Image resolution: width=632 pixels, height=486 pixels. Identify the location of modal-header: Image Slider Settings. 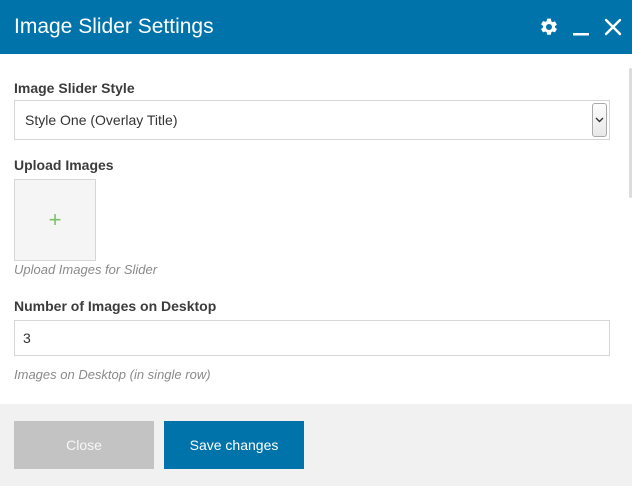
(316, 27).